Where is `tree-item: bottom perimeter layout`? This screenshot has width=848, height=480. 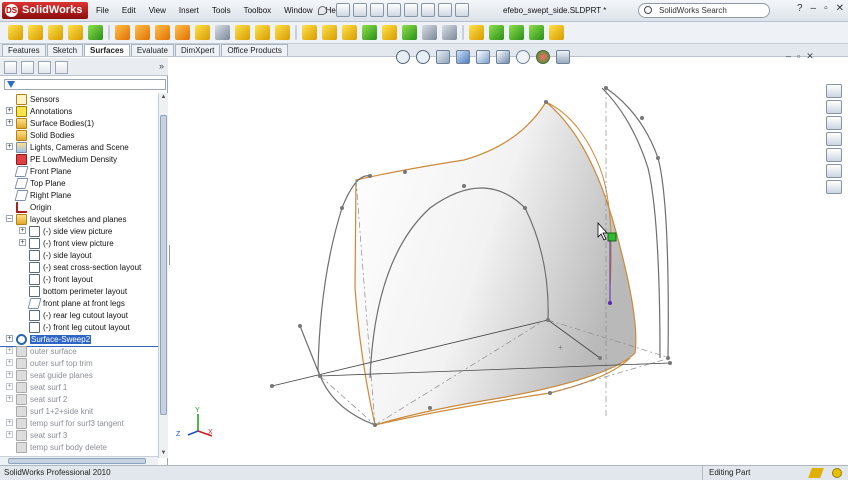
tree-item: bottom perimeter layout is located at coordinates (78, 291).